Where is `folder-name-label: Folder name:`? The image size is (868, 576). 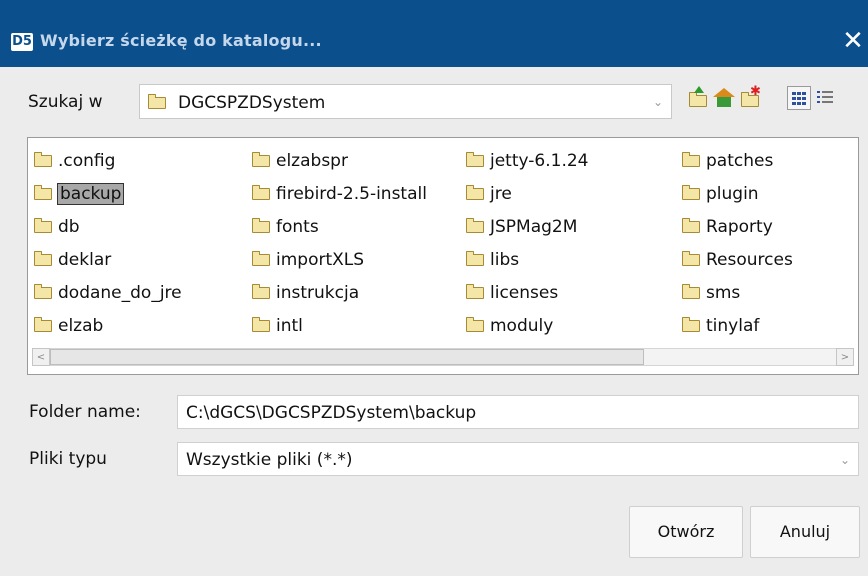
folder-name-label: Folder name: is located at coordinates (85, 412).